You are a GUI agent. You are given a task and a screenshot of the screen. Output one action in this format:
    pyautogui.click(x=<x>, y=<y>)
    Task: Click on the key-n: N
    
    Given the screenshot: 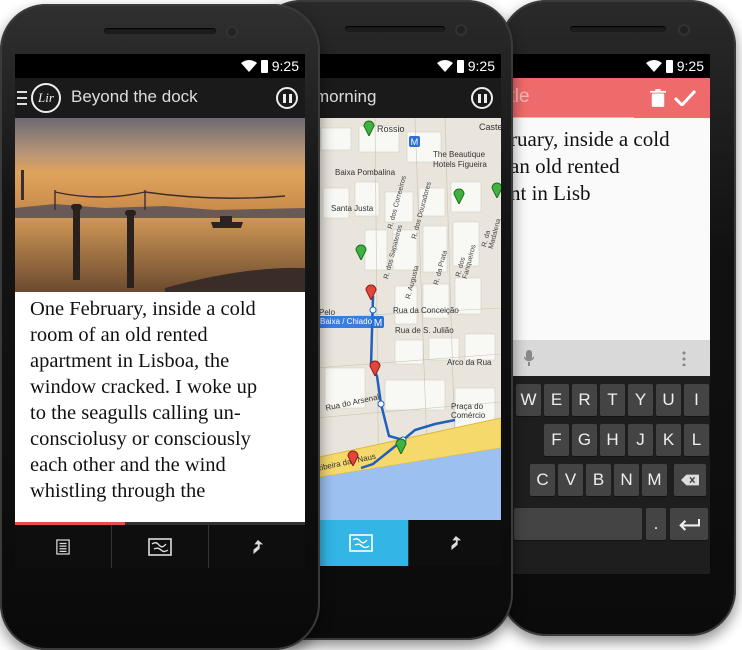 What is the action you would take?
    pyautogui.click(x=626, y=480)
    